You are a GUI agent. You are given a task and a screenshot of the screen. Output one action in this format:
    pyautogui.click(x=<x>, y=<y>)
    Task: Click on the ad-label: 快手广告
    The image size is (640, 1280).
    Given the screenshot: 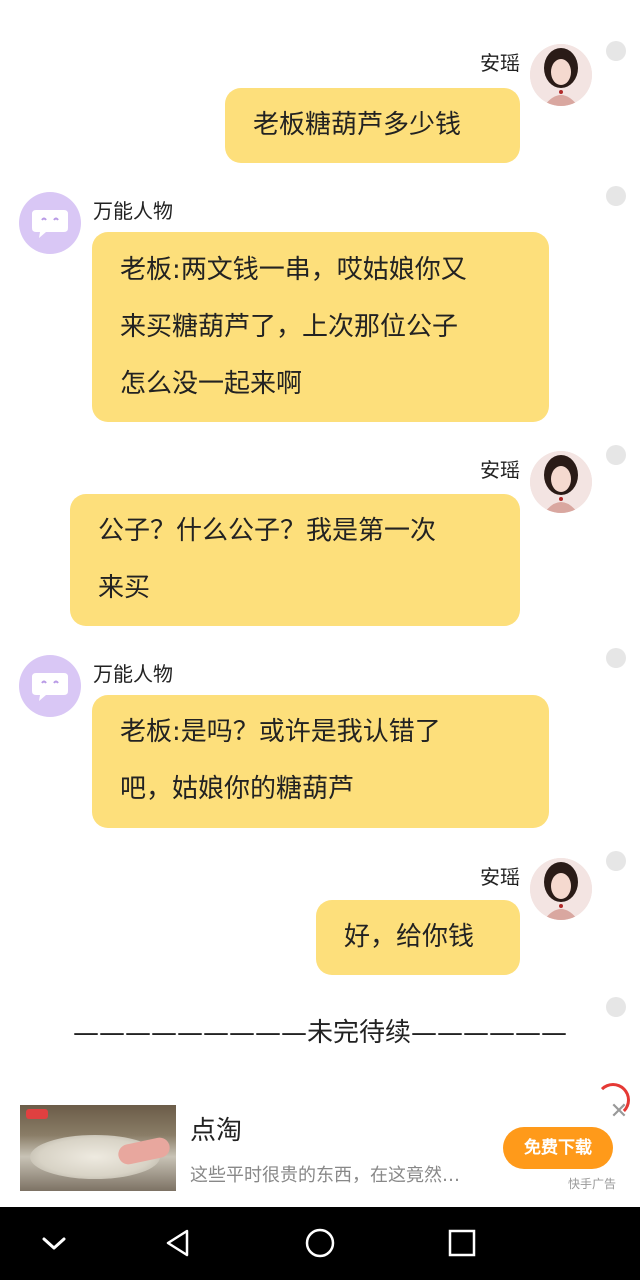 What is the action you would take?
    pyautogui.click(x=592, y=1184)
    